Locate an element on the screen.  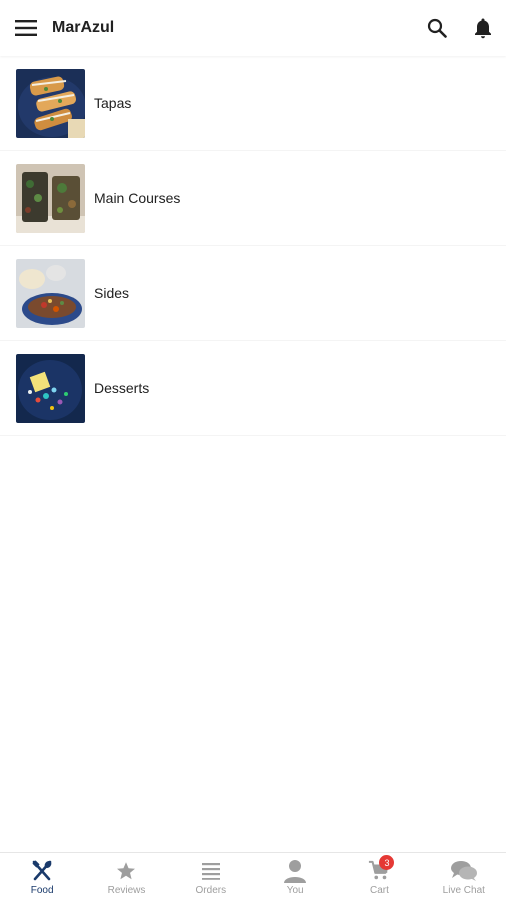
category-item-main-courses: Main Courses is located at coordinates (253, 198).